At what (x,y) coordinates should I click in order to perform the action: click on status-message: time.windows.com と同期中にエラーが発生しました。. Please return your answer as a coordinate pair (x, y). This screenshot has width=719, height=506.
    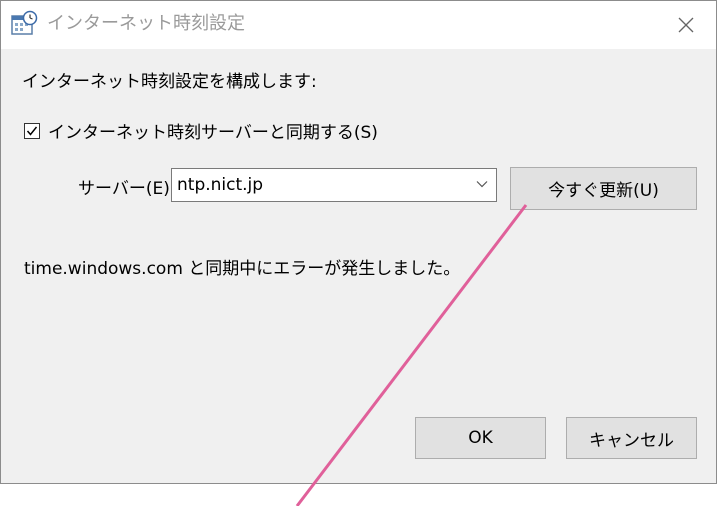
    Looking at the image, I should click on (242, 269).